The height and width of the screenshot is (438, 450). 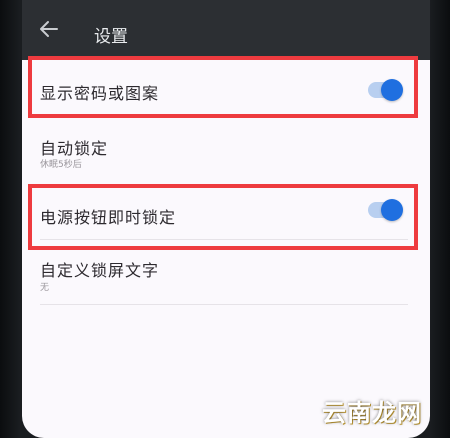 I want to click on watermark: 云南龙网, so click(x=372, y=413).